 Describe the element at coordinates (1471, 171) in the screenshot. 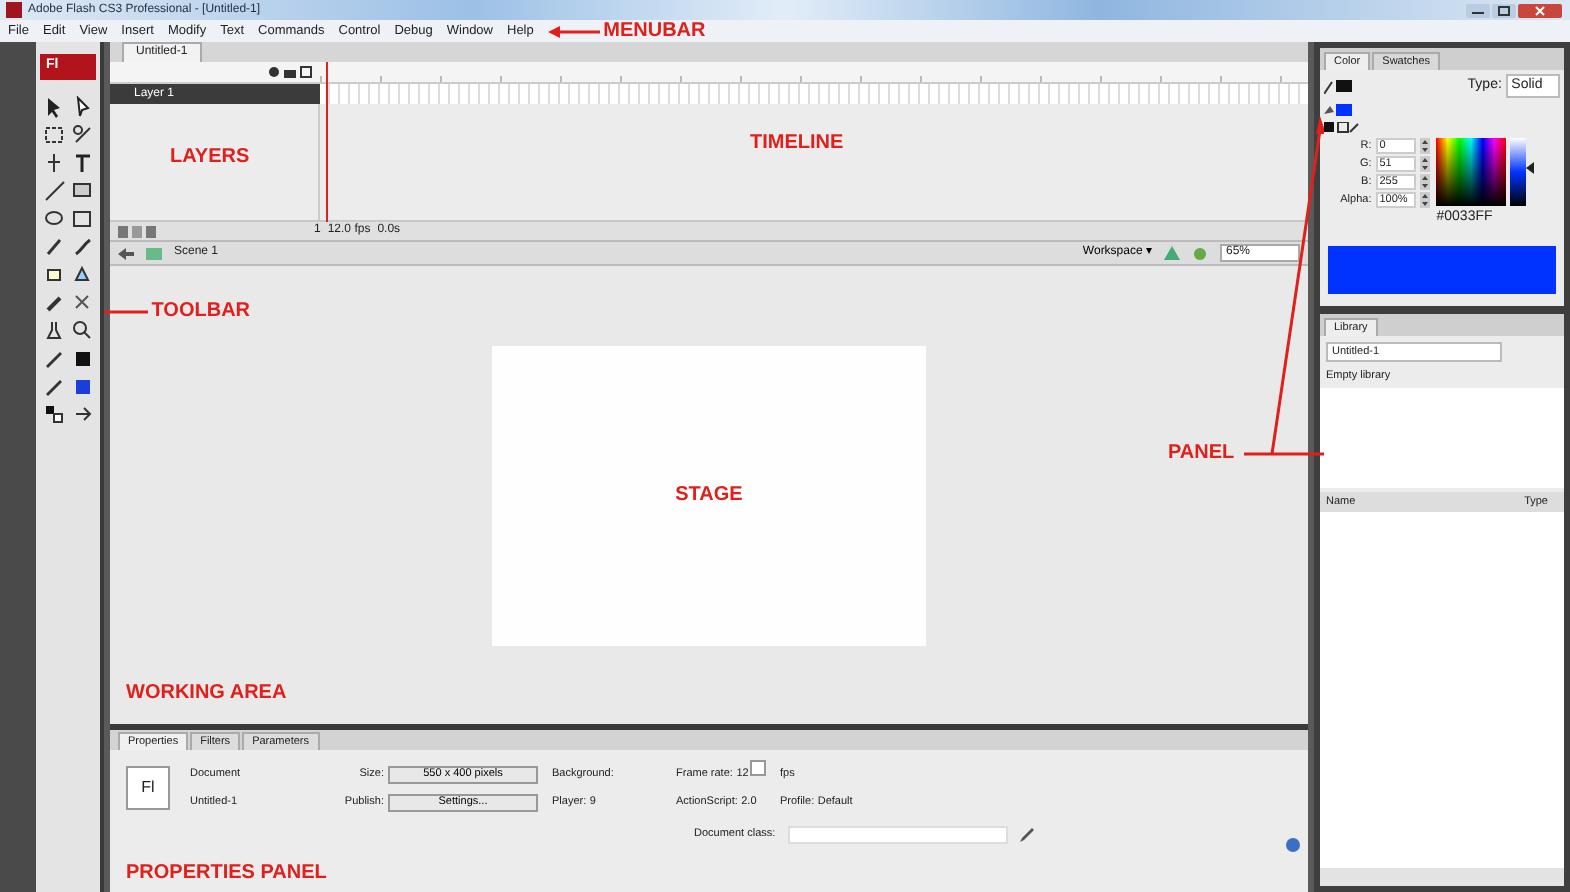

I see `color-spectrum` at that location.